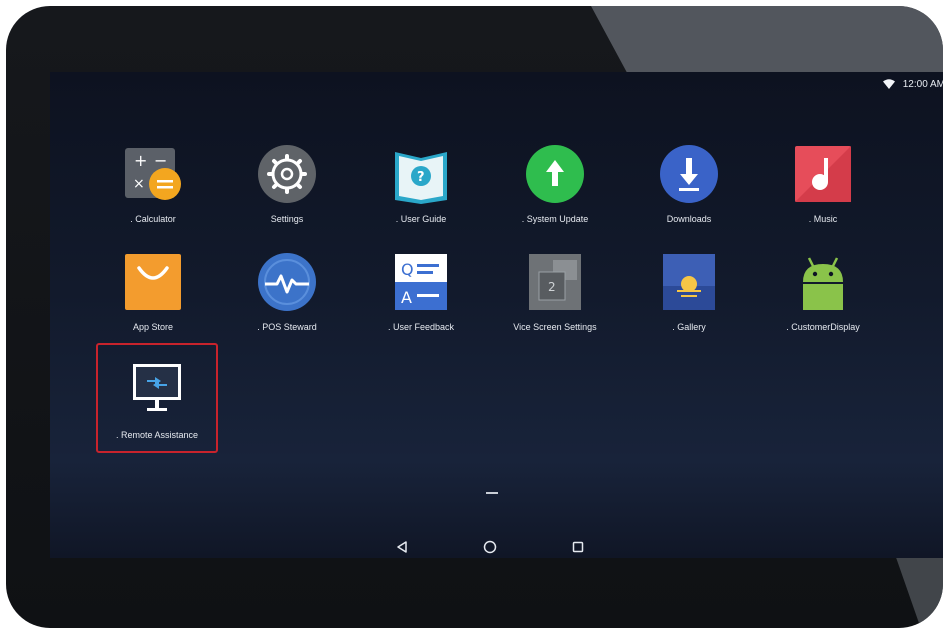 The width and height of the screenshot is (943, 632). Describe the element at coordinates (689, 282) in the screenshot. I see `gallery-icon` at that location.